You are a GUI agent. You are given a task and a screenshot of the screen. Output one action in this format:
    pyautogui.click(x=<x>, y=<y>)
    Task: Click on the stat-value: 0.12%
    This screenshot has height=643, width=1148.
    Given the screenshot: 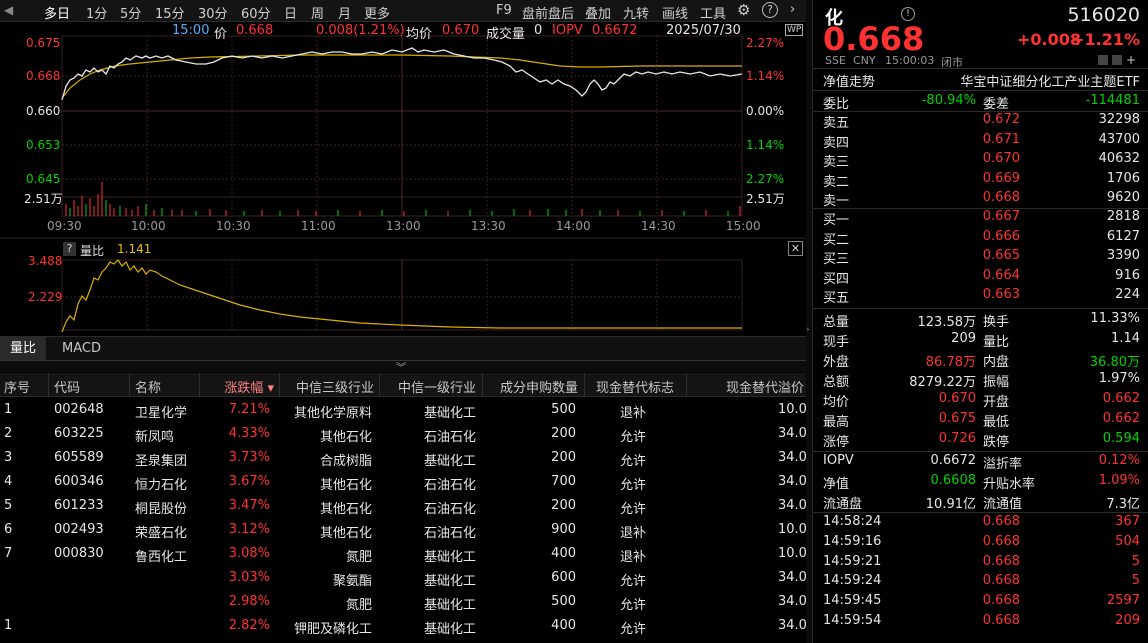 What is the action you would take?
    pyautogui.click(x=1119, y=460)
    